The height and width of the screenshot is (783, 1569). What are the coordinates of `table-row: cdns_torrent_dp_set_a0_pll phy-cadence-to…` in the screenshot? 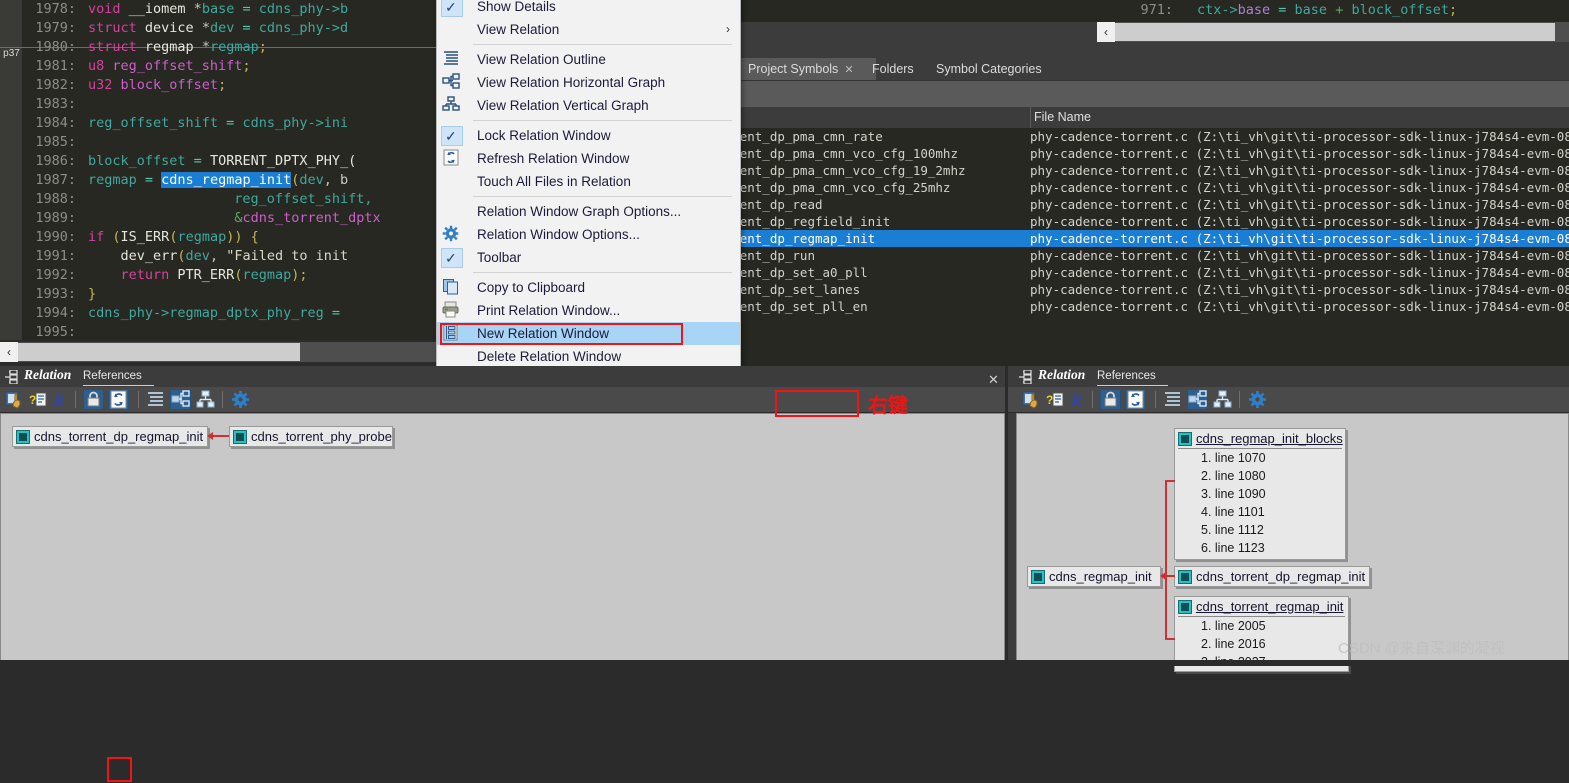 It's located at (1153, 272).